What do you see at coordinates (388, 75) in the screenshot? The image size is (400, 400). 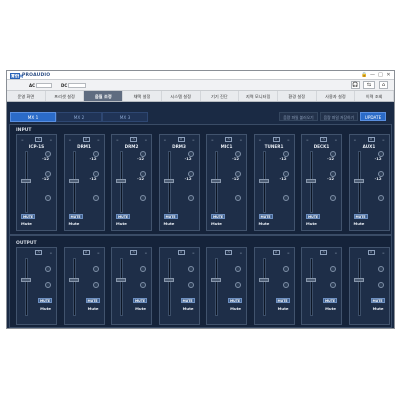 I see `close-button: ✕` at bounding box center [388, 75].